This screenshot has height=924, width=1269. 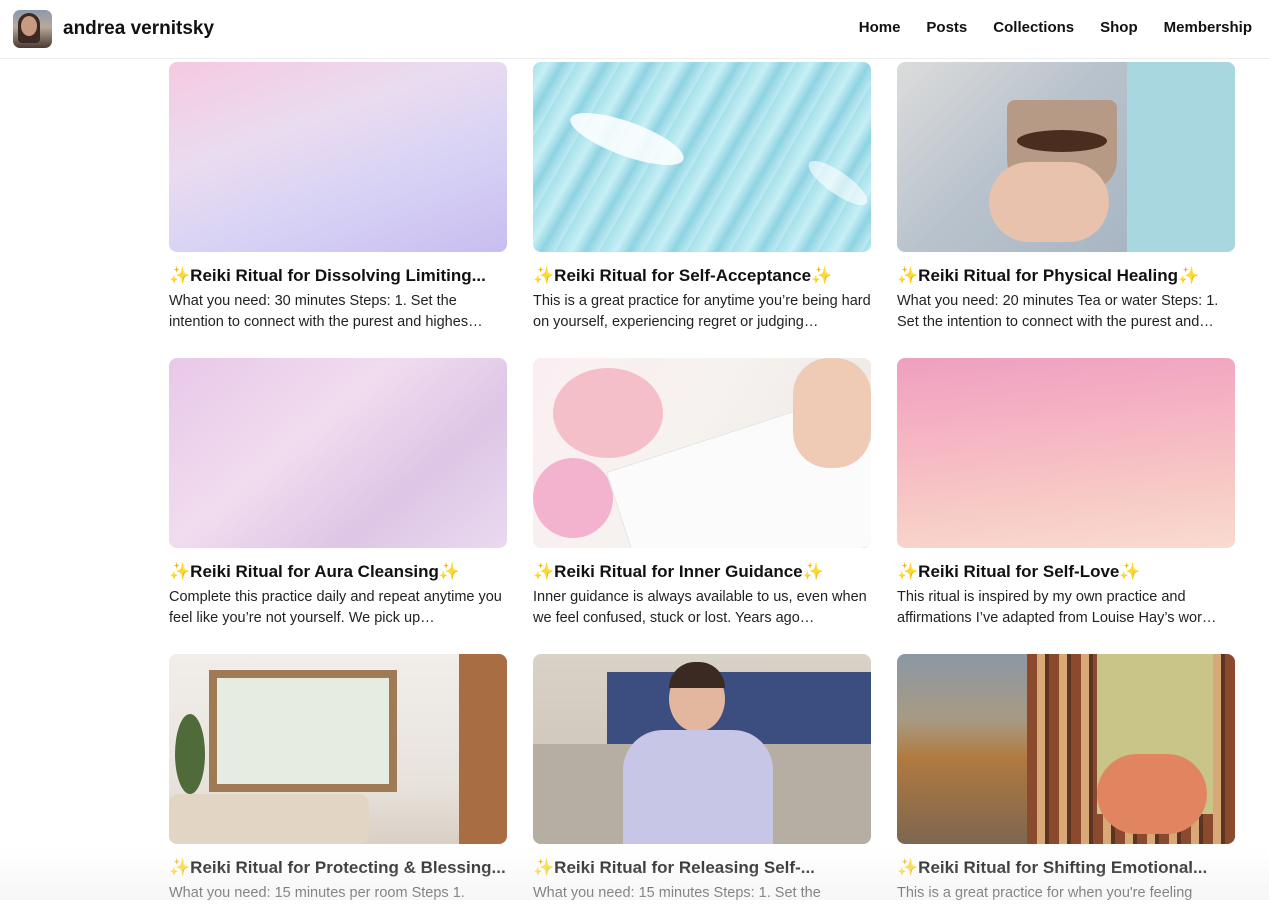 What do you see at coordinates (832, 413) in the screenshot?
I see `hand-shape` at bounding box center [832, 413].